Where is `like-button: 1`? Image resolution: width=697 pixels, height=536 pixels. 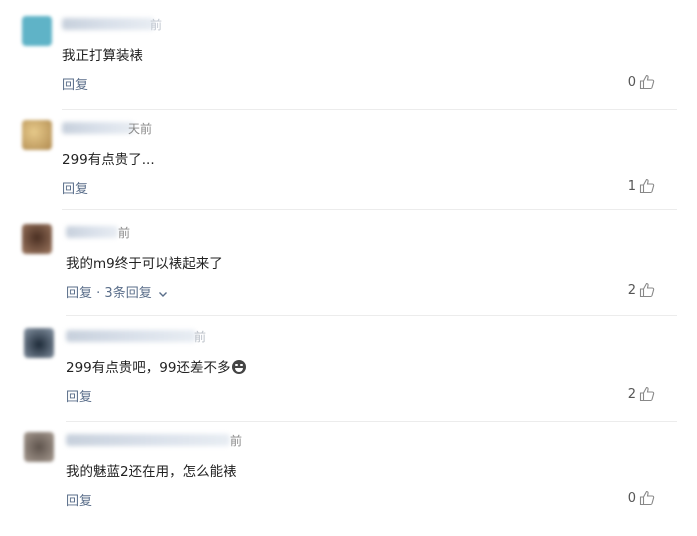
like-button: 1 is located at coordinates (641, 186).